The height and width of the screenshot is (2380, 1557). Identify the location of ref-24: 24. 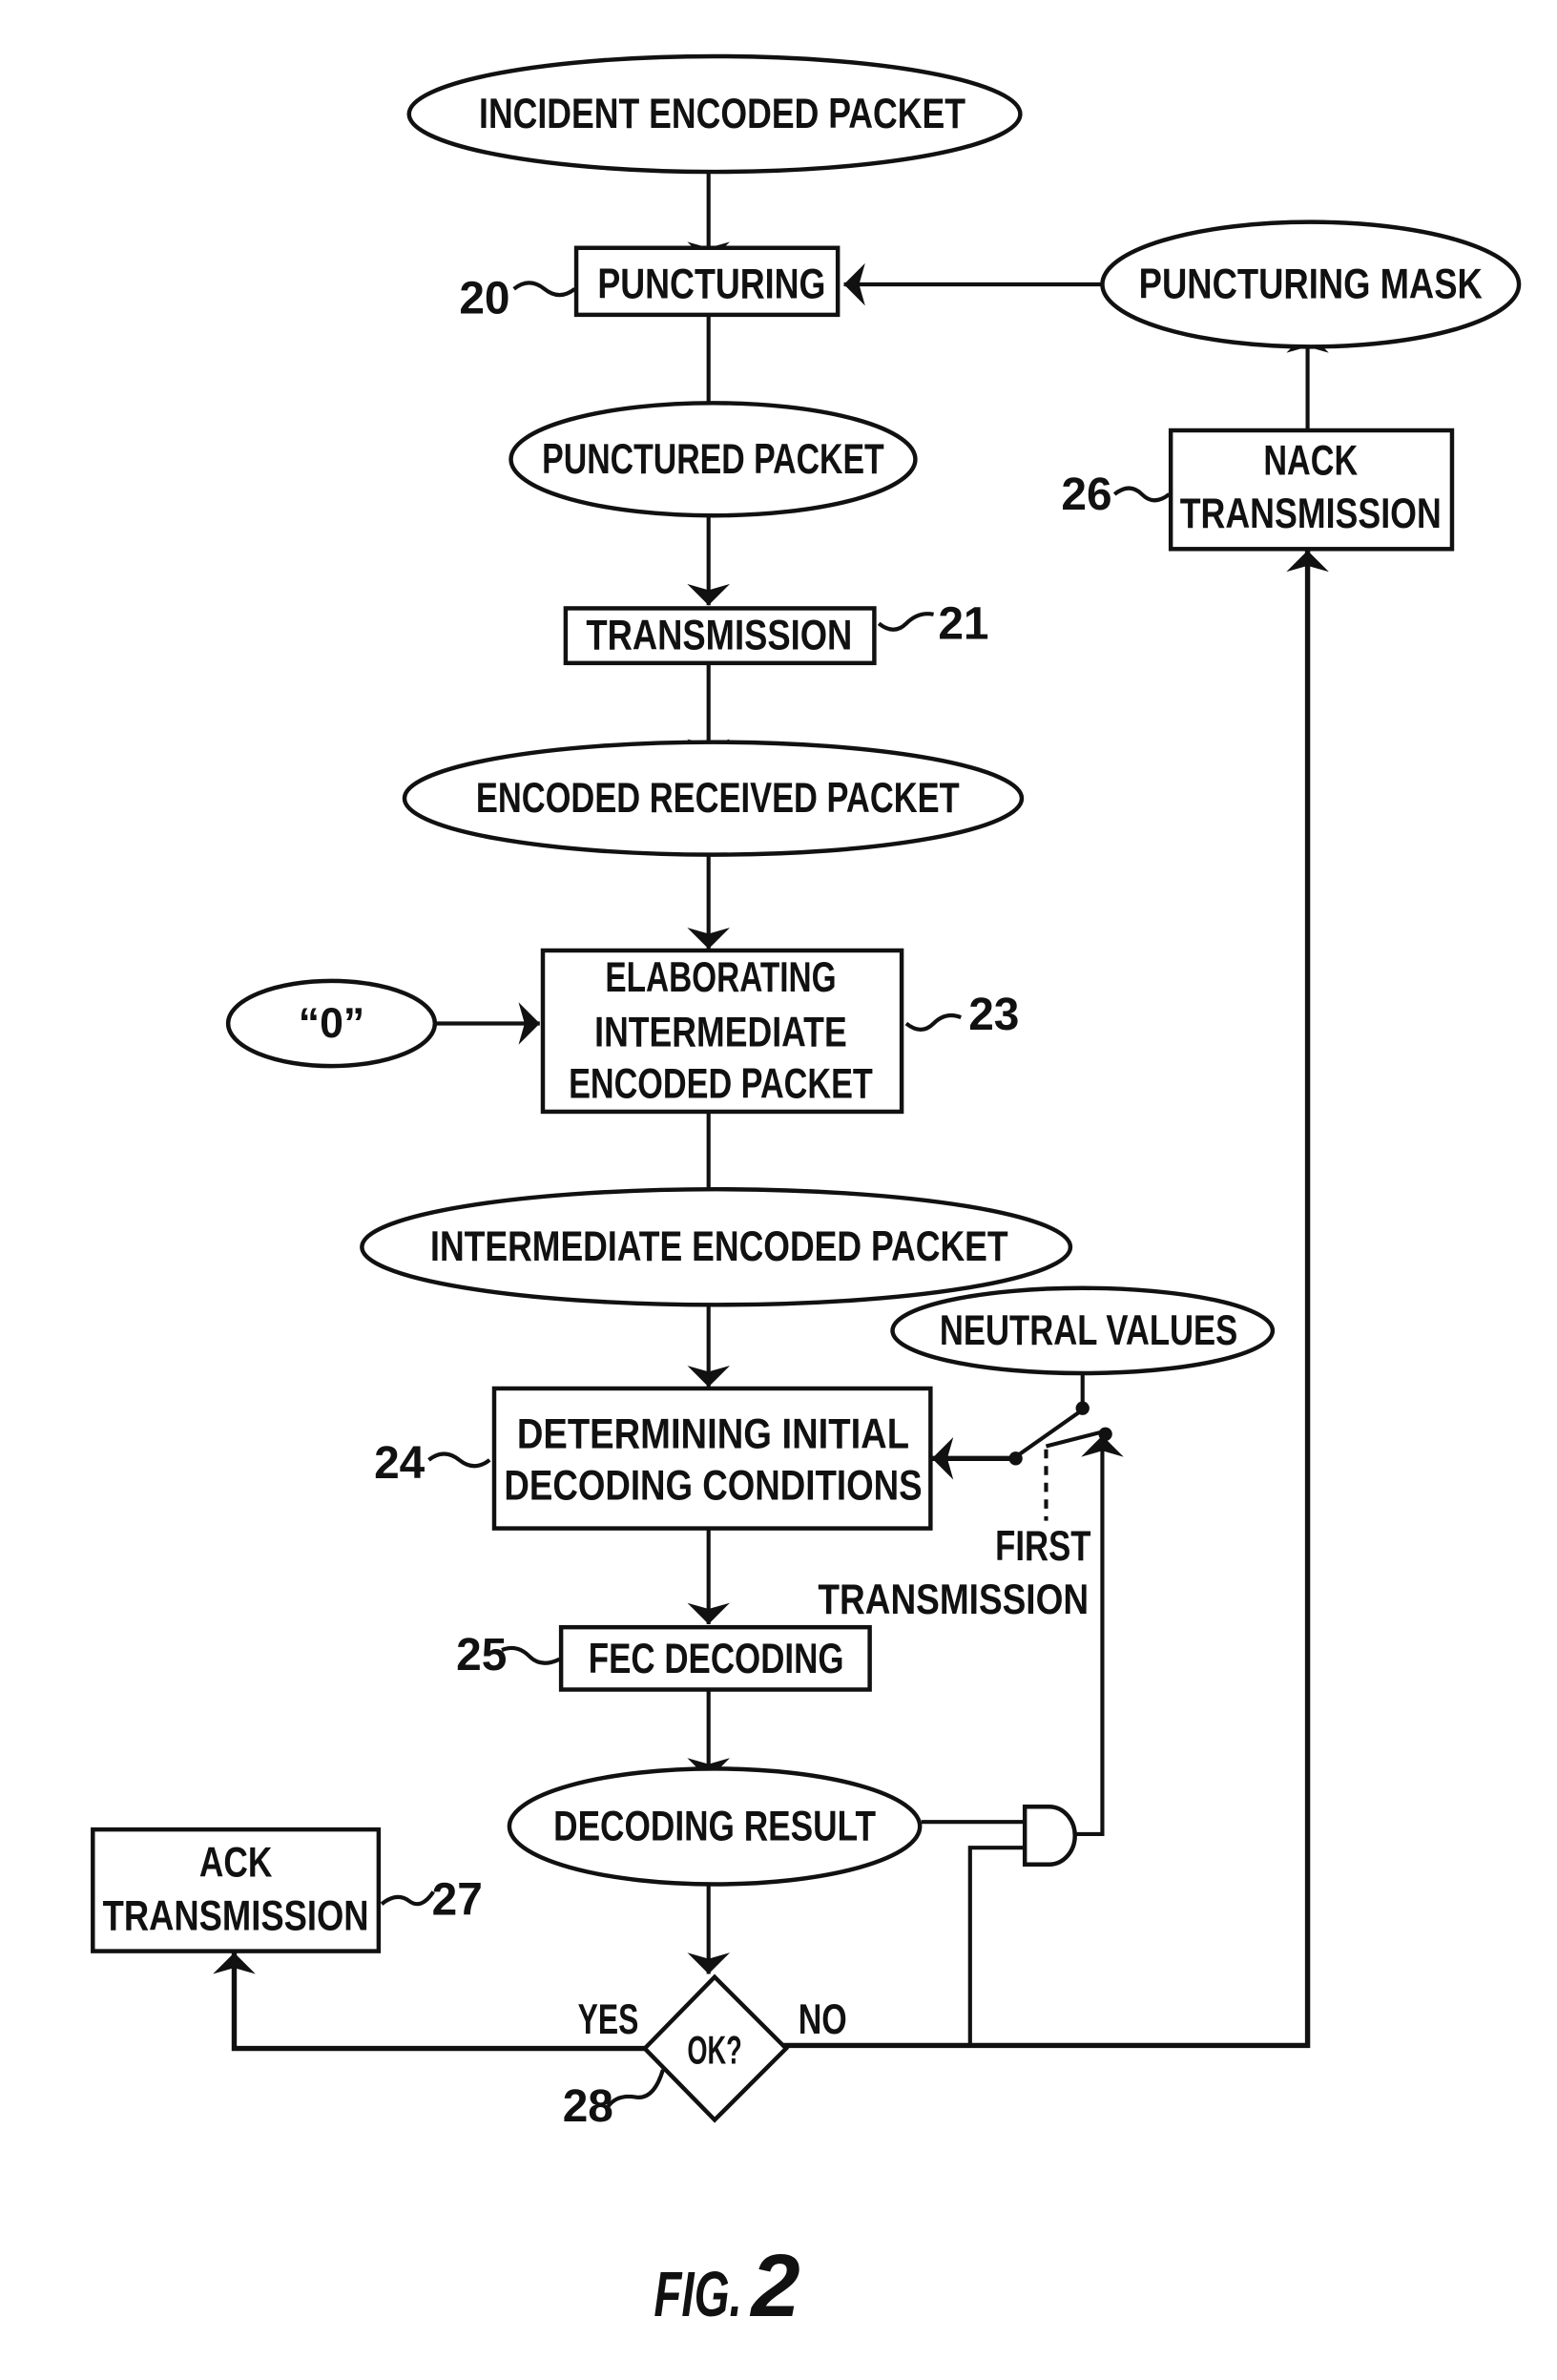
(400, 1464).